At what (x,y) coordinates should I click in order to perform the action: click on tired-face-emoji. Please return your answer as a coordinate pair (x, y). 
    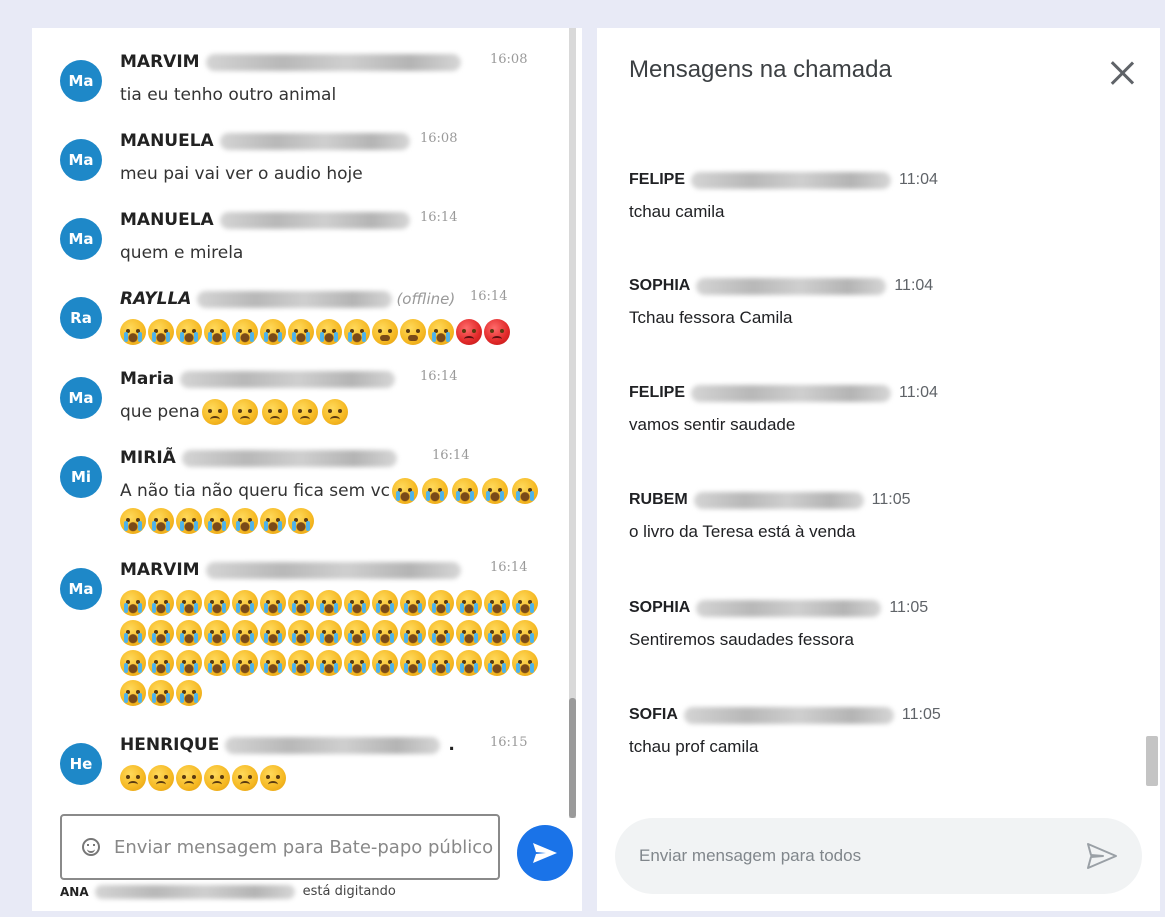
    Looking at the image, I should click on (385, 332).